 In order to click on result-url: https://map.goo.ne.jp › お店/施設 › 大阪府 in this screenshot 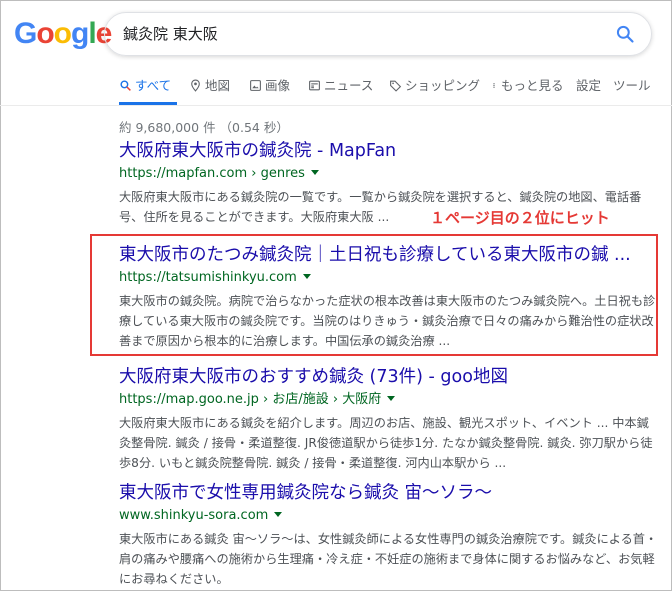, I will do `click(389, 400)`.